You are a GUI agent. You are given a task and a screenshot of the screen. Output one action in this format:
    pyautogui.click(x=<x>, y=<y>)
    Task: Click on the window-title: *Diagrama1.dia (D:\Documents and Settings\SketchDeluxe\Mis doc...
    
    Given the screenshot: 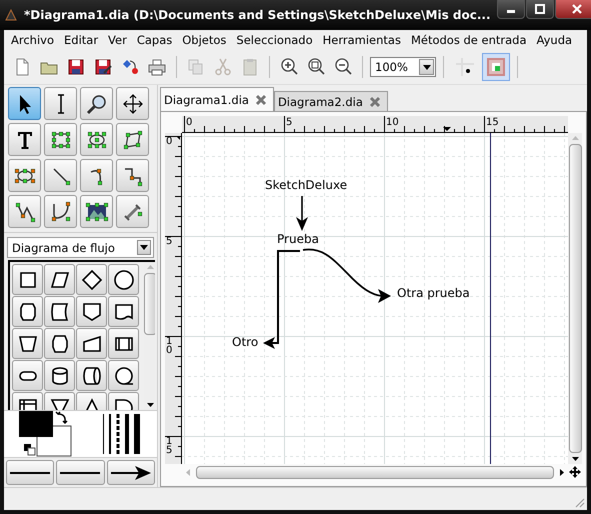 What is the action you would take?
    pyautogui.click(x=257, y=15)
    